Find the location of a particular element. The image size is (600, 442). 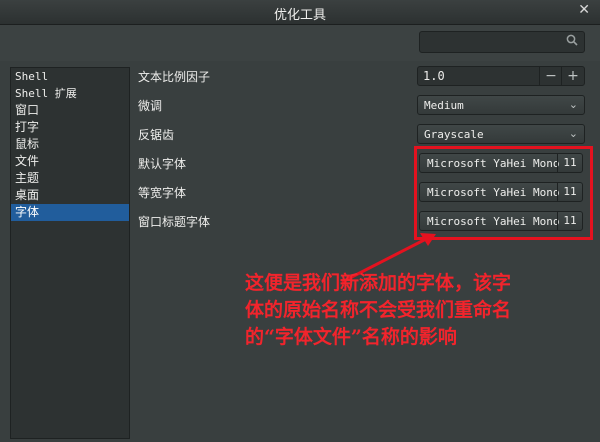

annotation-line: 体的原始名称不会受我们重命名 is located at coordinates (378, 310).